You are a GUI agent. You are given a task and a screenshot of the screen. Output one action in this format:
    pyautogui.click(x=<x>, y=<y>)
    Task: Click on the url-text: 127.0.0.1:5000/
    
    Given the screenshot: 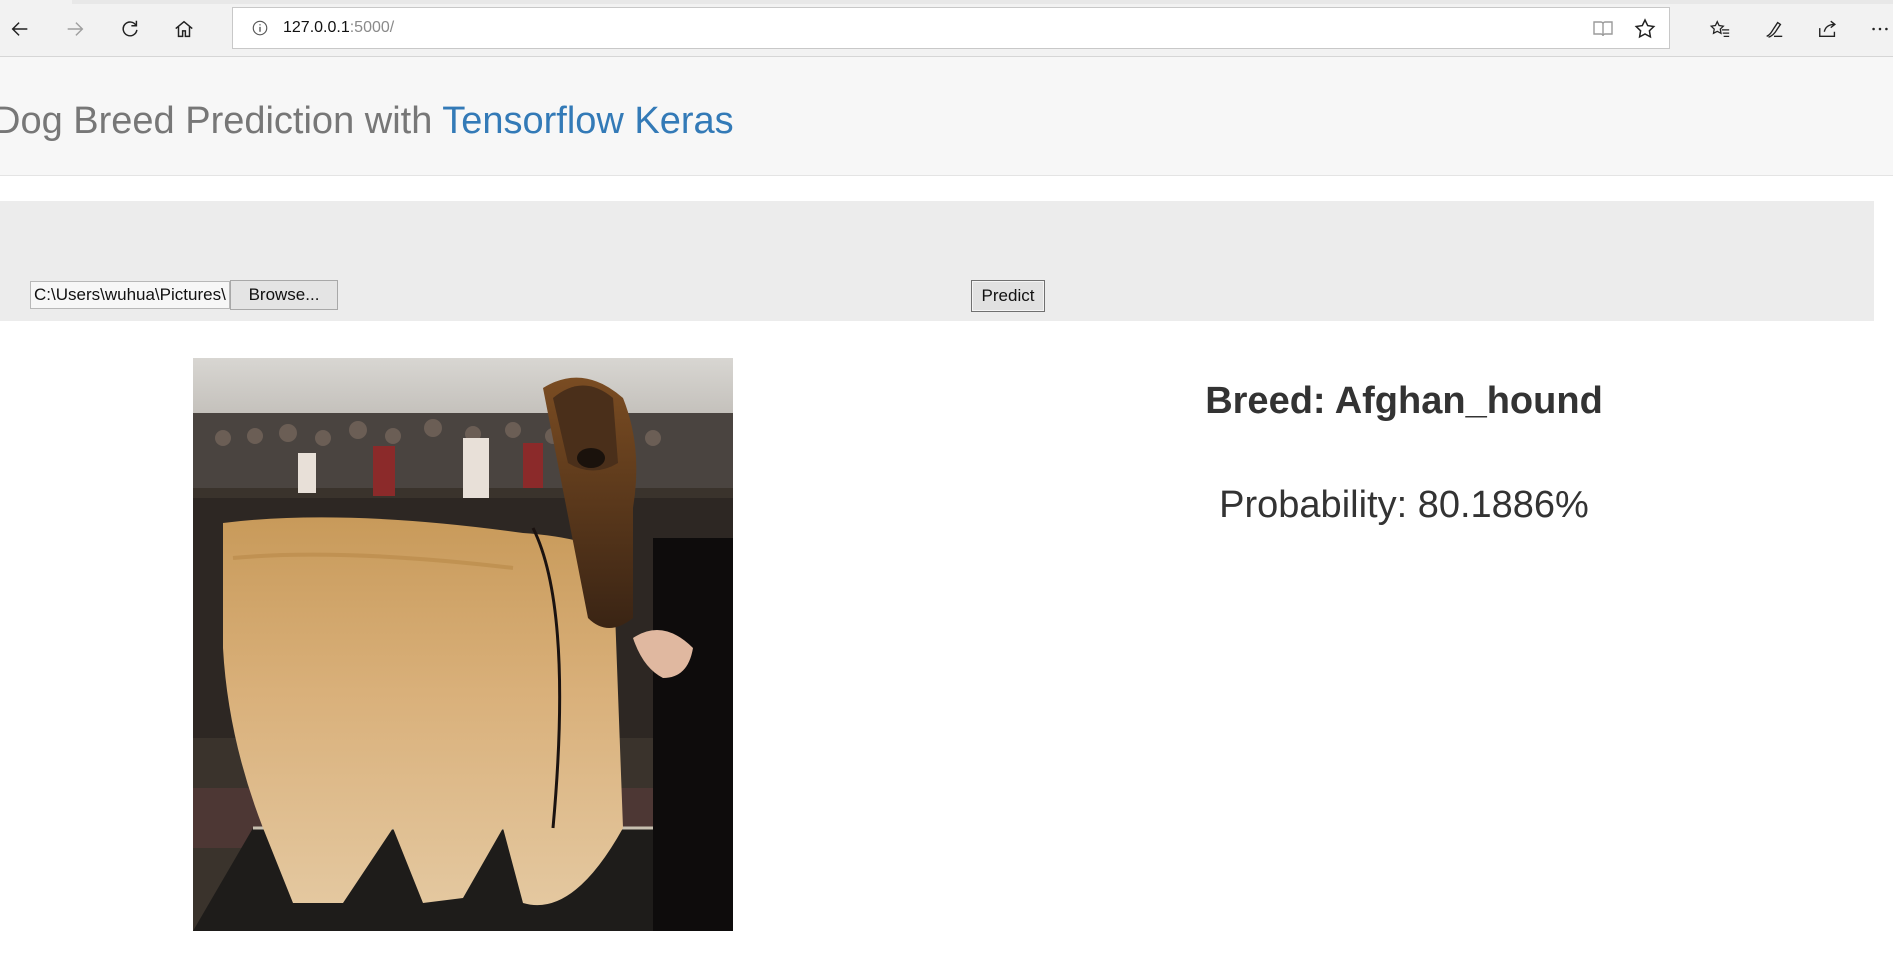 What is the action you would take?
    pyautogui.click(x=338, y=28)
    